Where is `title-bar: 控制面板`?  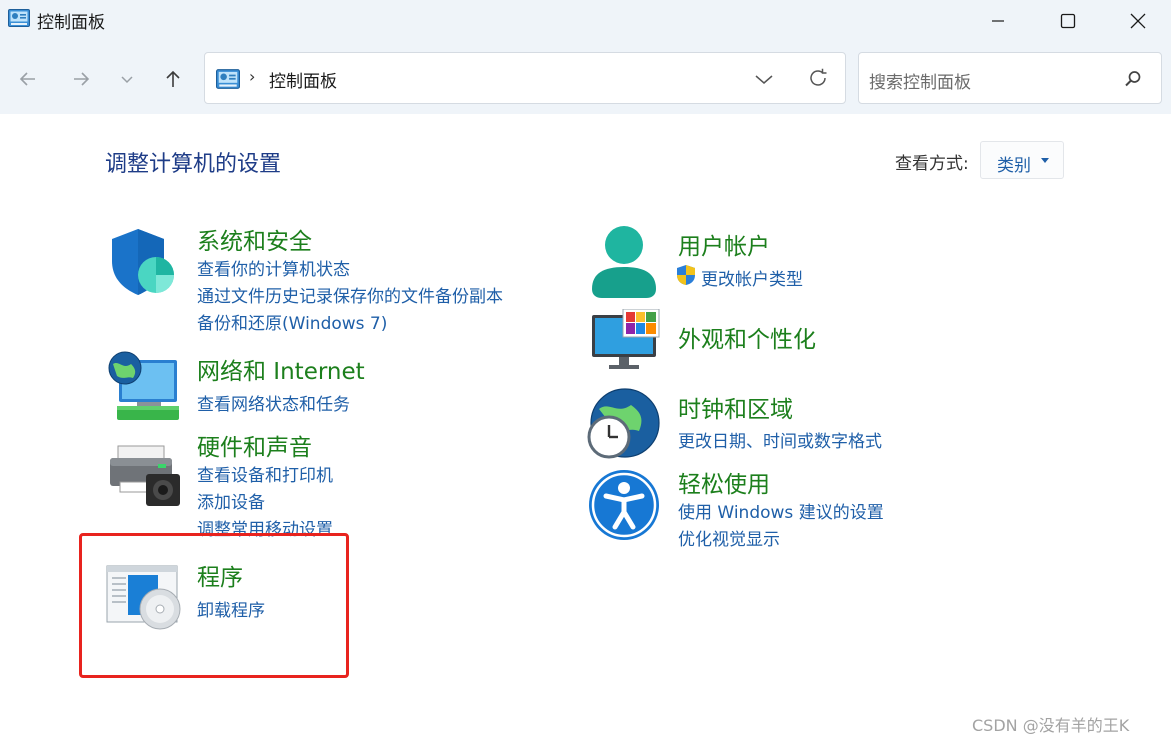
title-bar: 控制面板 is located at coordinates (585, 21).